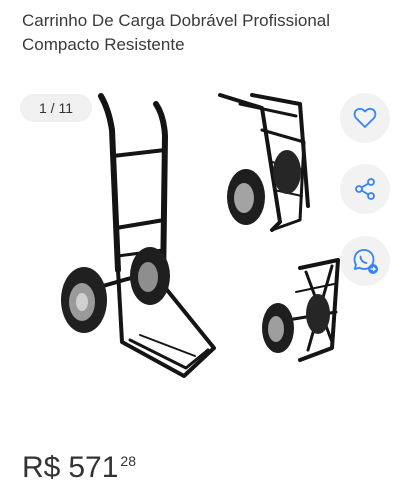 Image resolution: width=411 pixels, height=500 pixels. I want to click on share-button, so click(365, 189).